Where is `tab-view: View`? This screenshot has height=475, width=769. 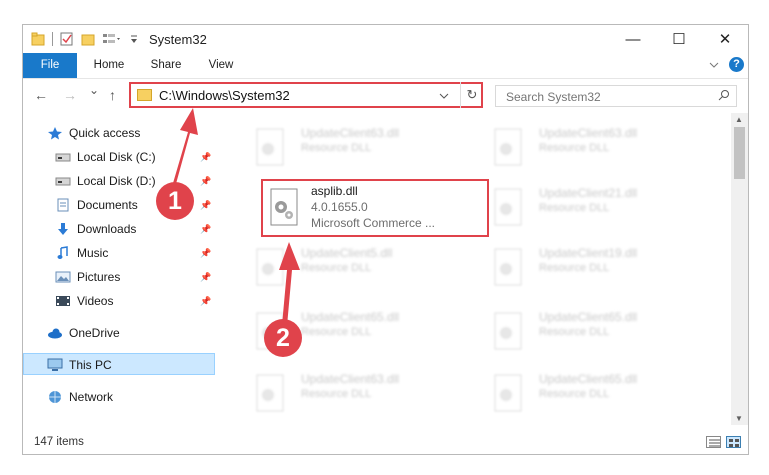
tab-view: View is located at coordinates (221, 65).